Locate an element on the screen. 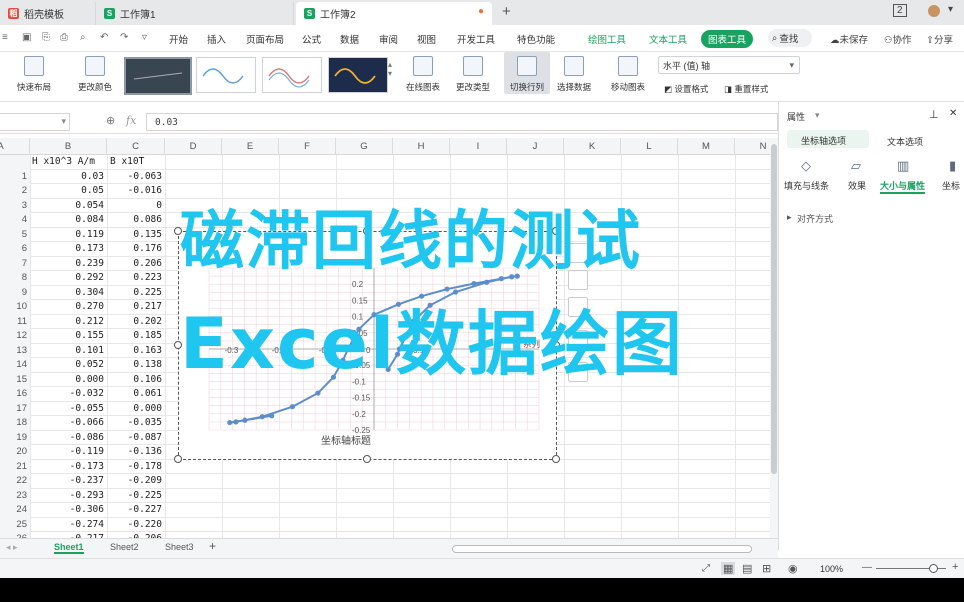 This screenshot has width=964, height=602. menu-review: 审阅 is located at coordinates (388, 39).